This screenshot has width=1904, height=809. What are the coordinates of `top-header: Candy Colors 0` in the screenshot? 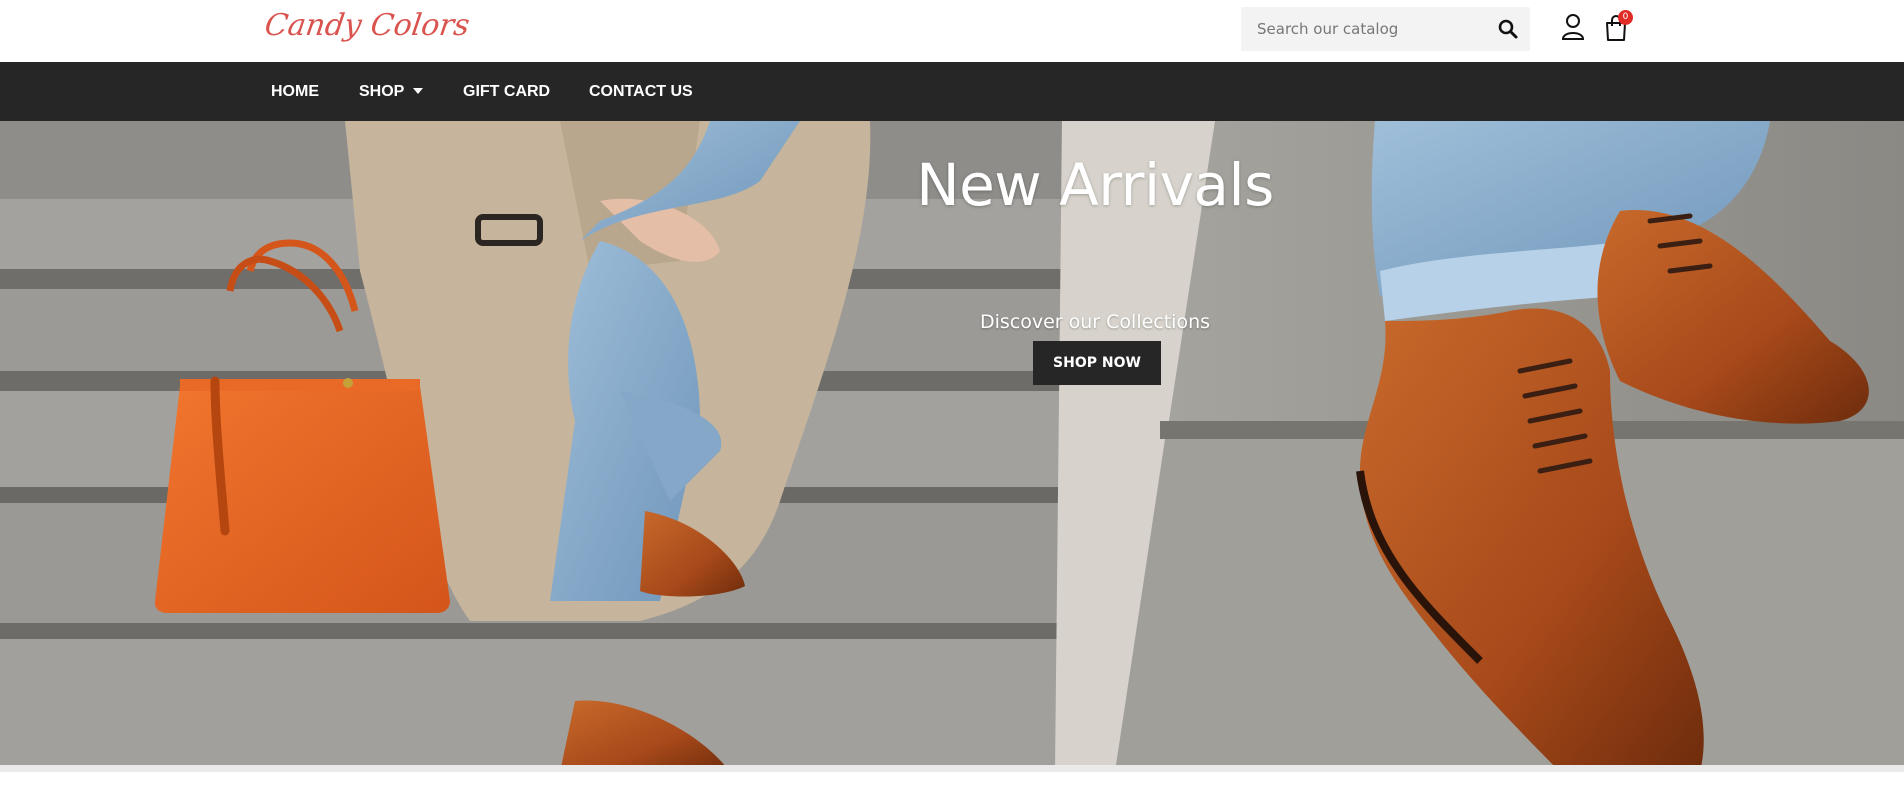 It's located at (952, 31).